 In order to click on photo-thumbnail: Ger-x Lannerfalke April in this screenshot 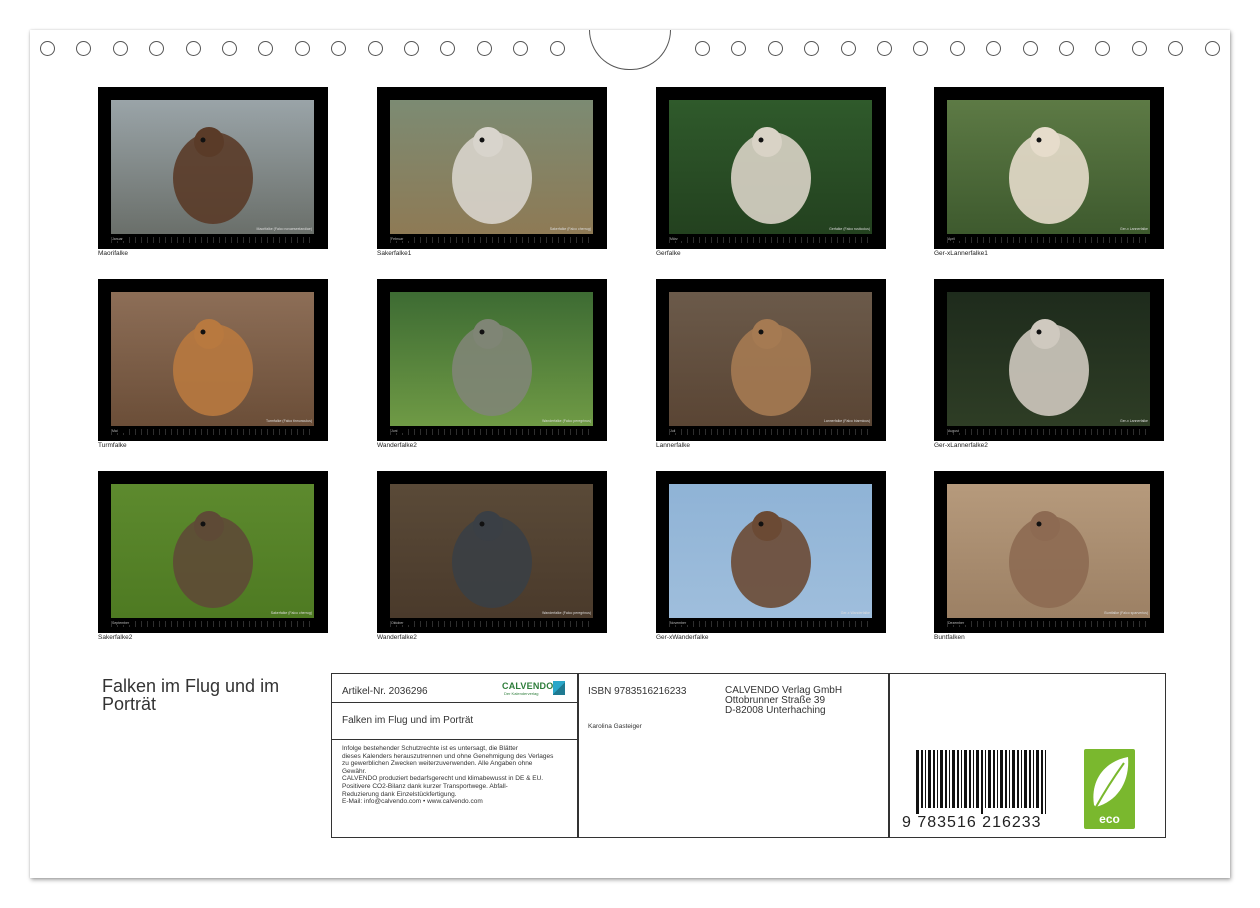, I will do `click(1049, 168)`.